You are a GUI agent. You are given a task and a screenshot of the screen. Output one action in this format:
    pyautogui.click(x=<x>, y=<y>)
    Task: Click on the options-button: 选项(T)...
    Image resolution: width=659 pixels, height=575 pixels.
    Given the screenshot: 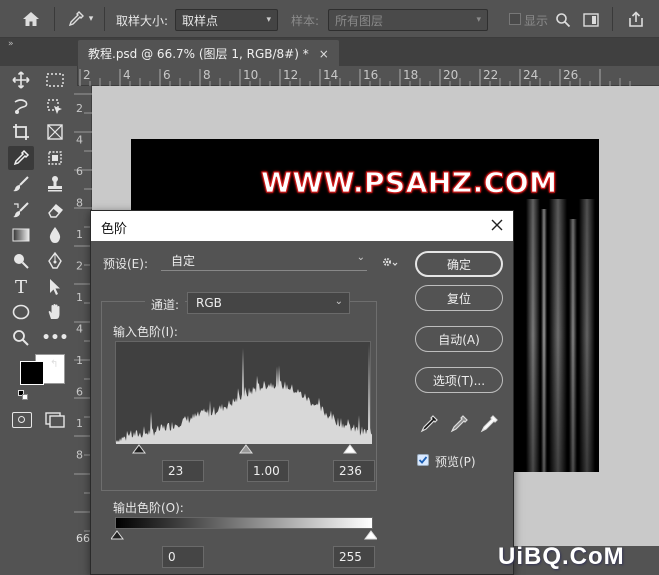 What is the action you would take?
    pyautogui.click(x=459, y=380)
    